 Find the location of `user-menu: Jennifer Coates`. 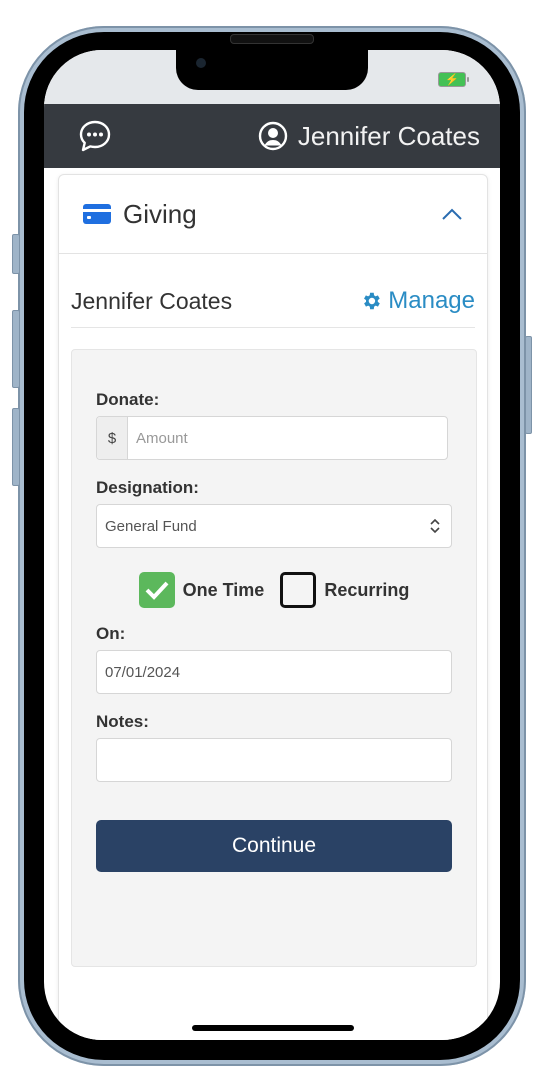

user-menu: Jennifer Coates is located at coordinates (369, 136).